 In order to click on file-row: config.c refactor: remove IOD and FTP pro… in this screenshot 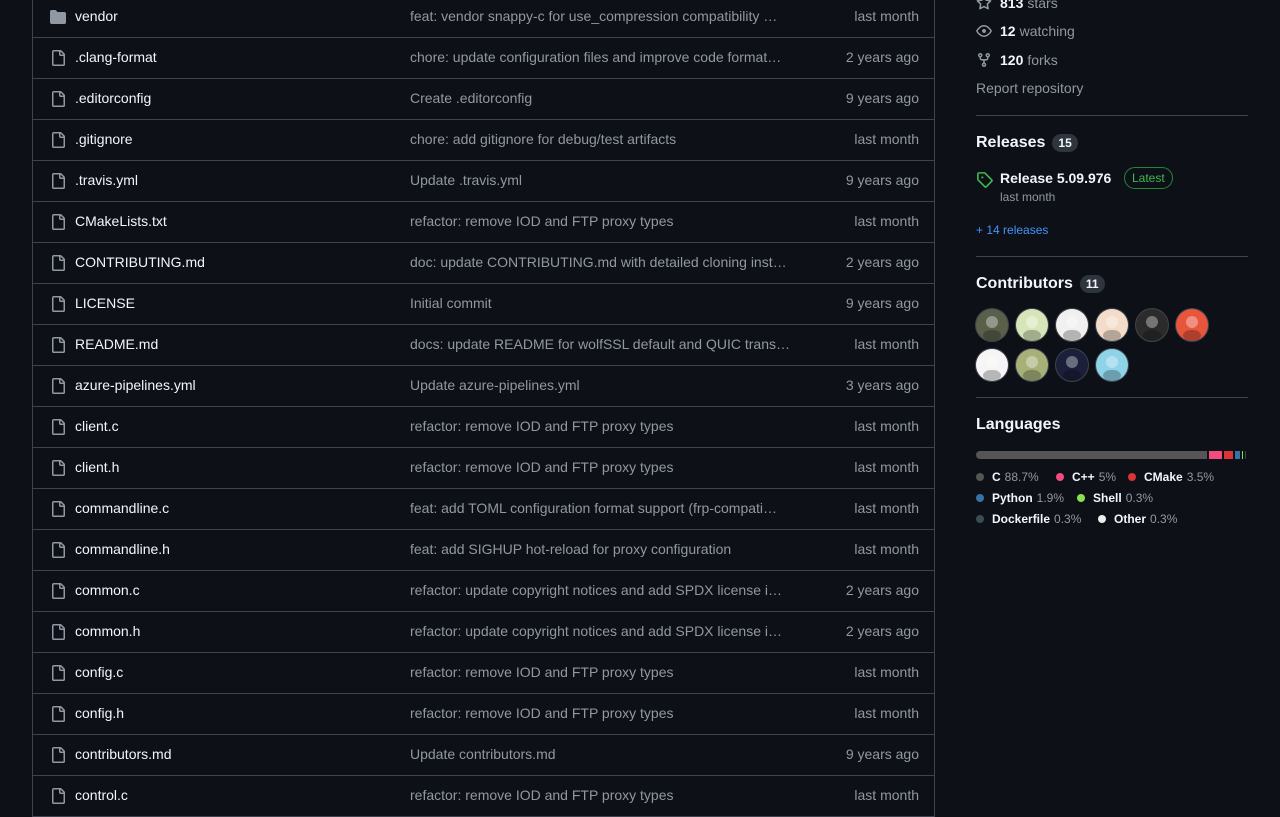, I will do `click(483, 673)`.